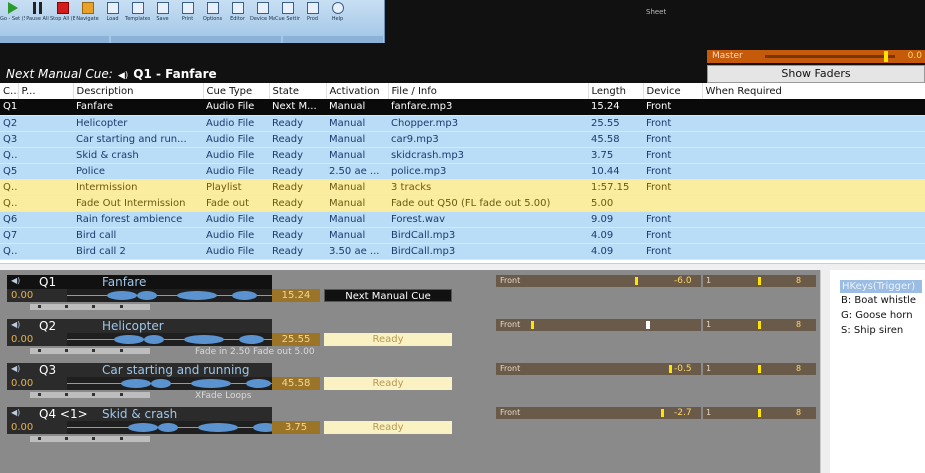 The width and height of the screenshot is (925, 473). What do you see at coordinates (673, 91) in the screenshot?
I see `column-header: Device` at bounding box center [673, 91].